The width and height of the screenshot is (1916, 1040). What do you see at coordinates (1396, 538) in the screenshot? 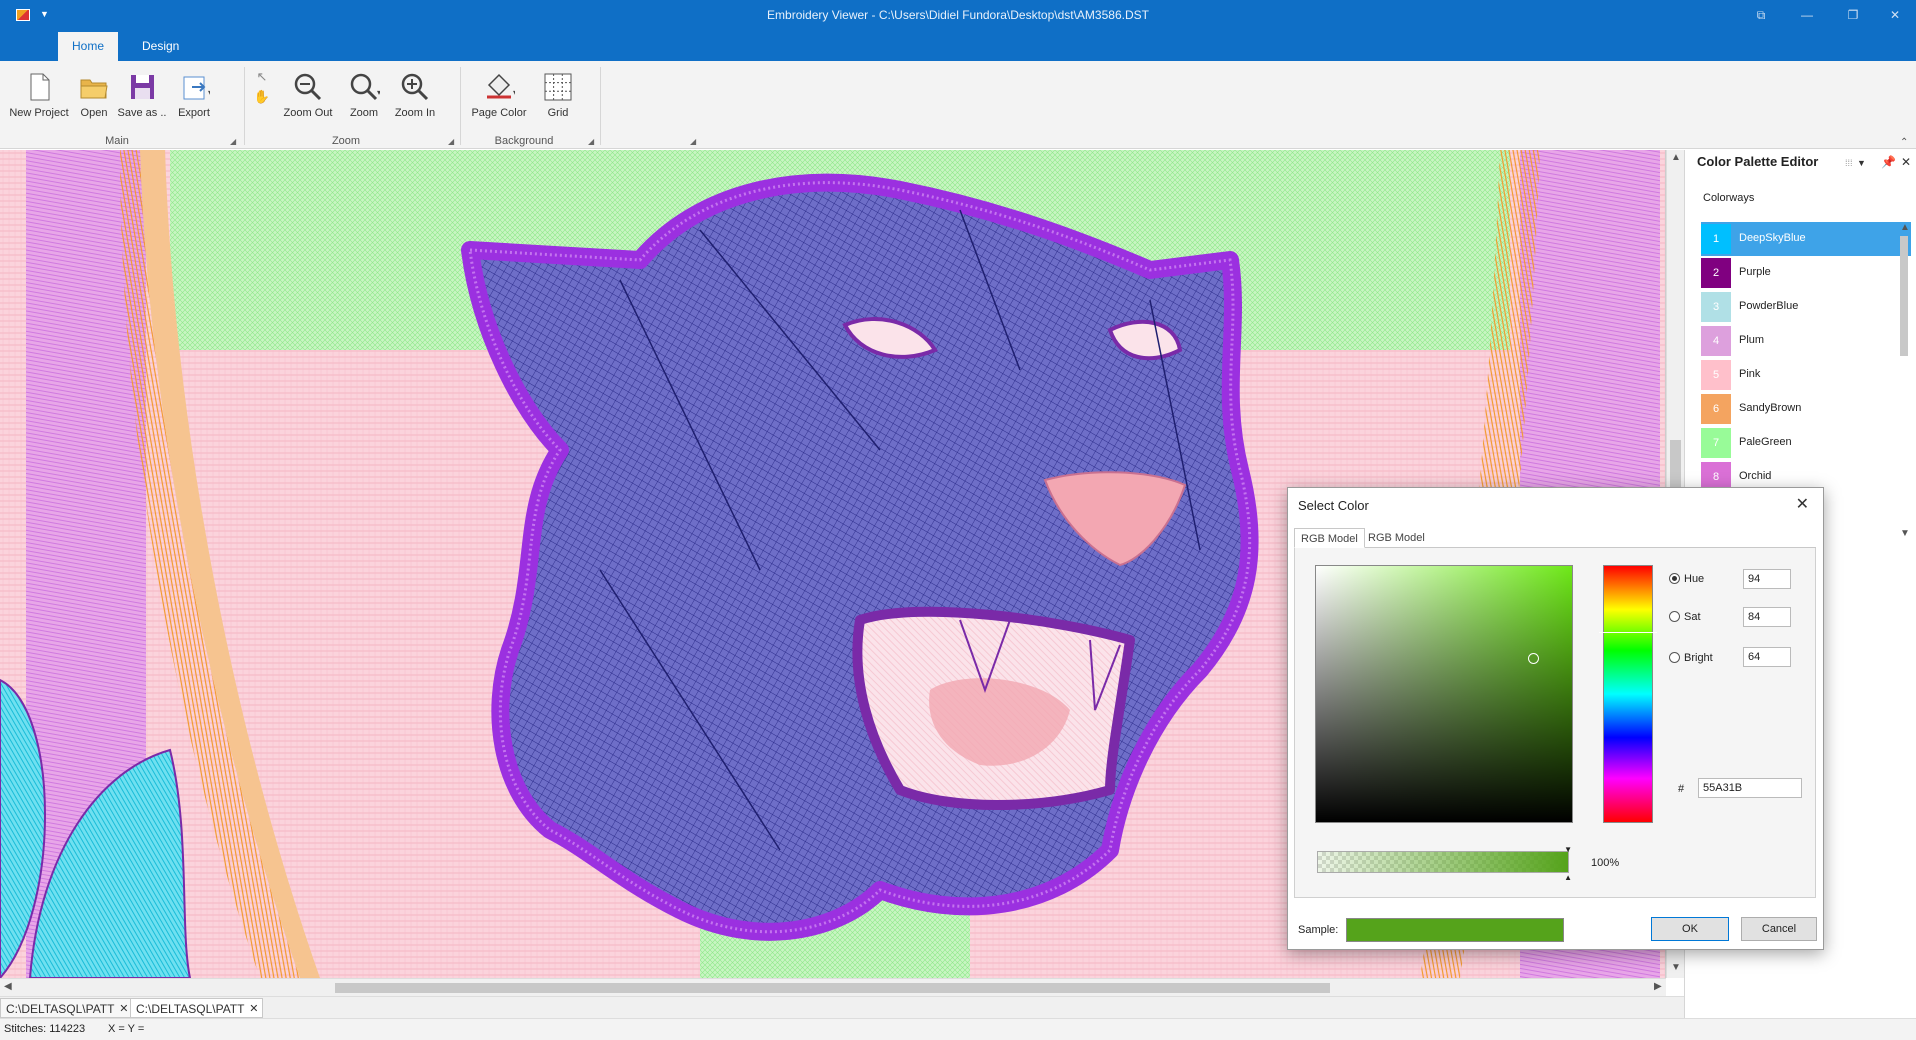
I see `tab-rgb-model-2: RGB Model` at bounding box center [1396, 538].